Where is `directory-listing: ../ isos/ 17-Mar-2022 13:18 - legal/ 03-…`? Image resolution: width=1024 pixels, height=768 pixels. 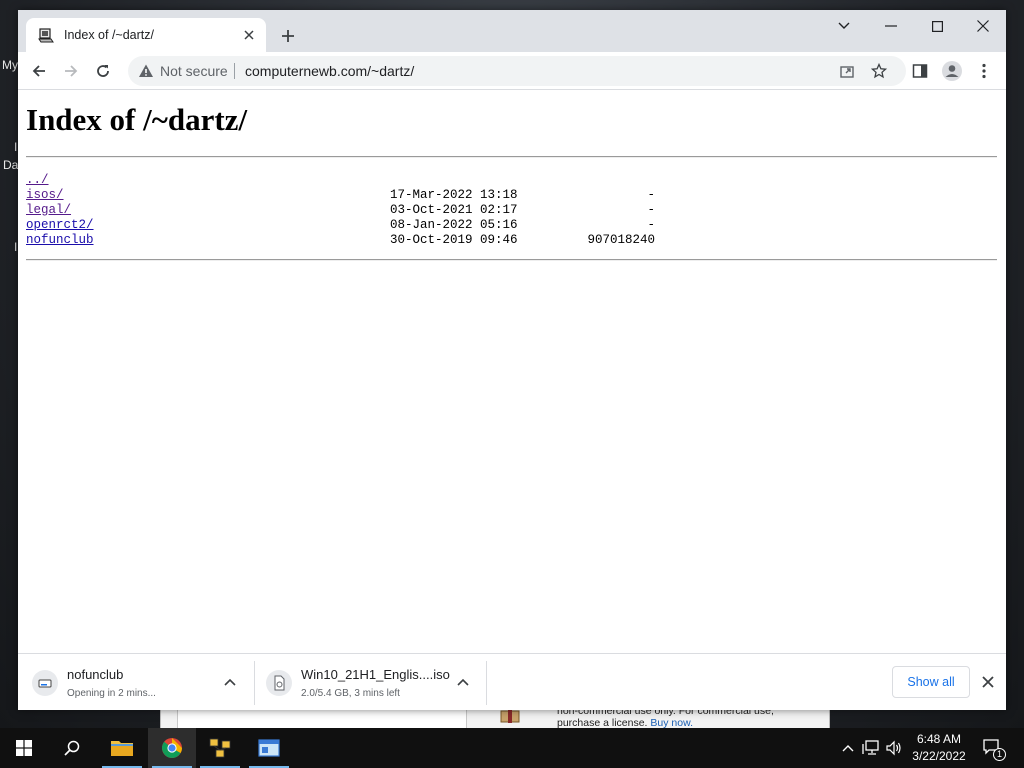
directory-listing: ../ isos/ 17-Mar-2022 13:18 - legal/ 03-… is located at coordinates (376, 210).